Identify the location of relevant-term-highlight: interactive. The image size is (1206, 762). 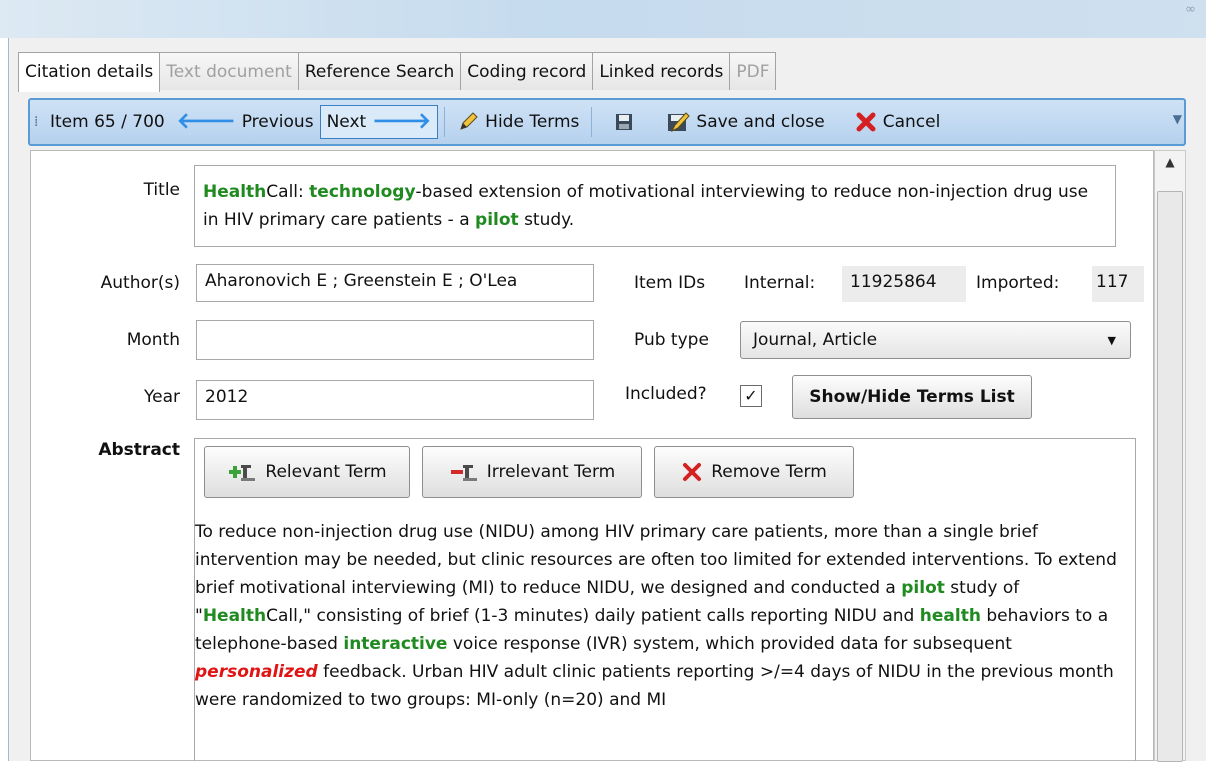
(395, 644).